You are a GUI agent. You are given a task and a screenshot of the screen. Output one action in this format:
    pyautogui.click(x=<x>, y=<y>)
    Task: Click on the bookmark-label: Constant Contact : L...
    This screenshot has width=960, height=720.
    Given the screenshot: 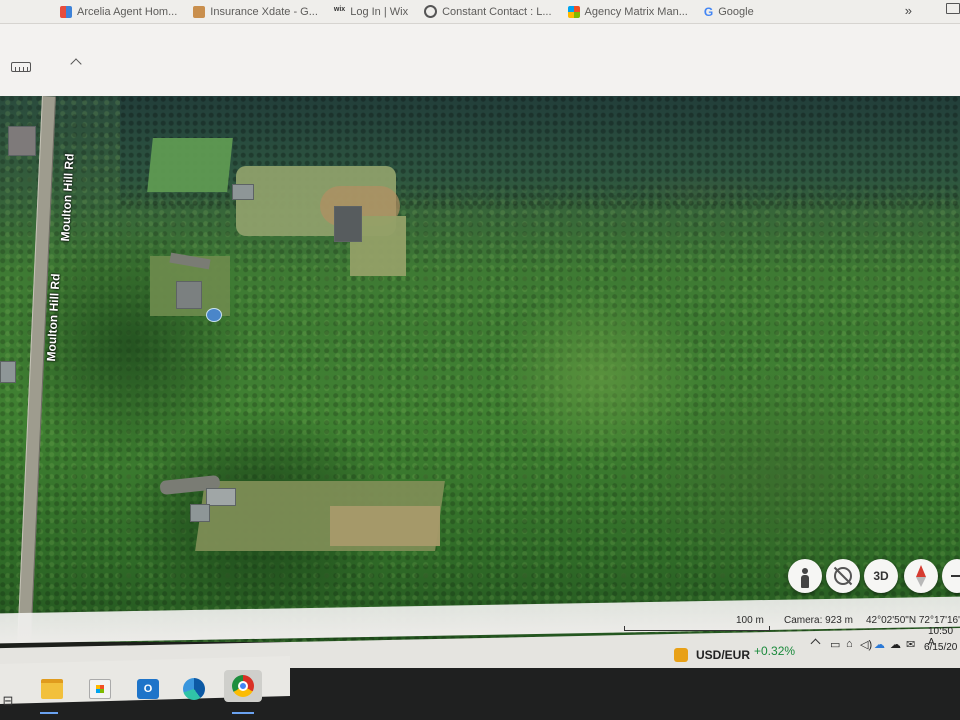 What is the action you would take?
    pyautogui.click(x=497, y=11)
    